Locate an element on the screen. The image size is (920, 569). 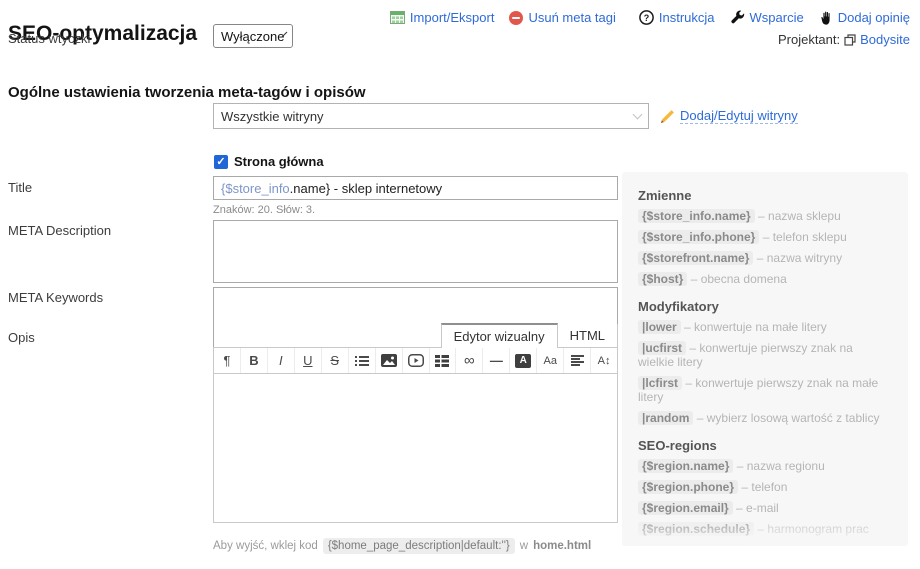
variable-code: {$store_info.phone} is located at coordinates (699, 237).